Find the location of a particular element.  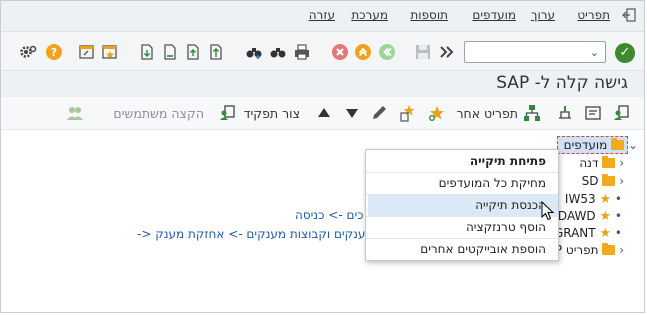

add-favorite-icon is located at coordinates (437, 113).